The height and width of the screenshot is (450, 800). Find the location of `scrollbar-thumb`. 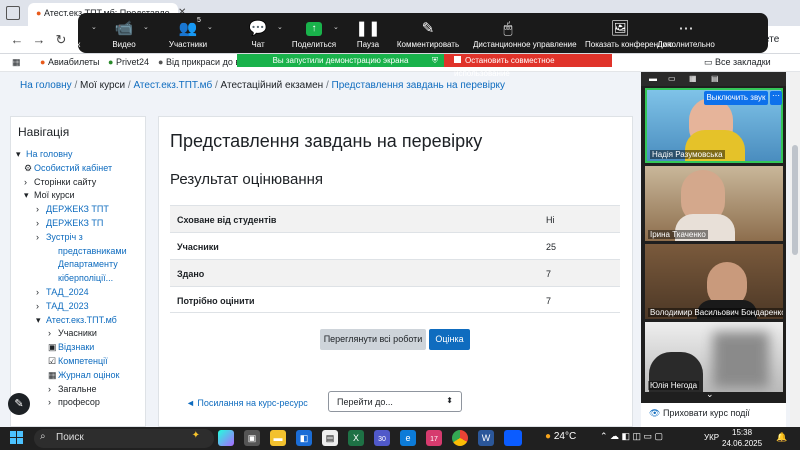

scrollbar-thumb is located at coordinates (795, 200).